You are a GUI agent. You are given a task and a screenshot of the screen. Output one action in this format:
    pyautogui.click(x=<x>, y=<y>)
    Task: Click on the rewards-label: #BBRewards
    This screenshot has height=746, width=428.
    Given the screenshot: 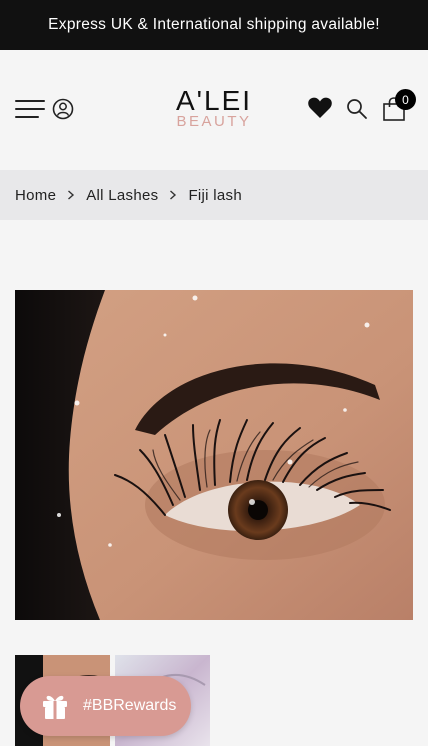 What is the action you would take?
    pyautogui.click(x=130, y=705)
    